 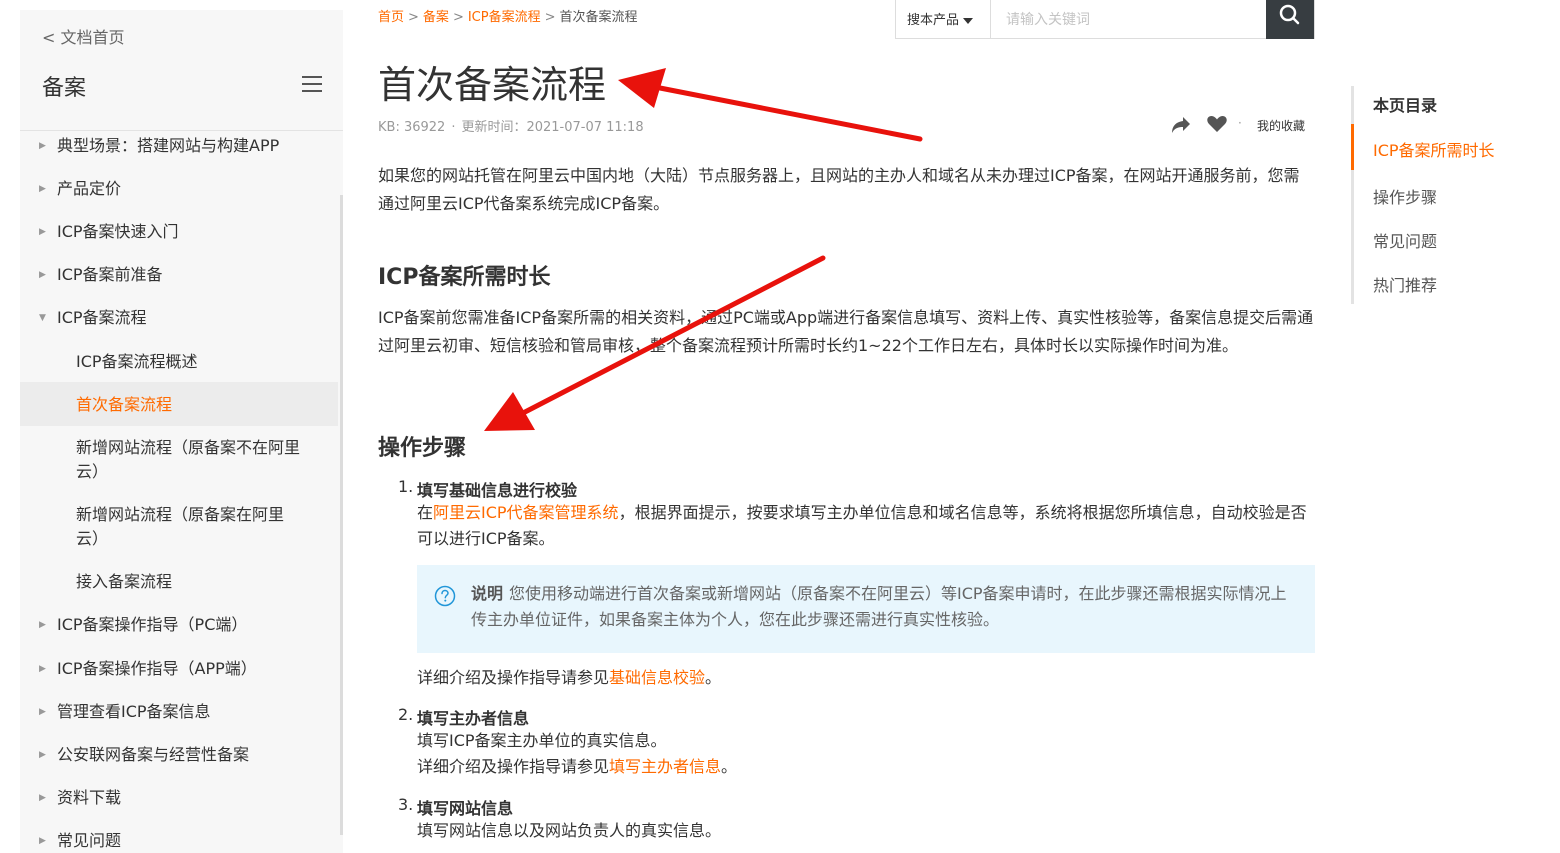 What do you see at coordinates (473, 718) in the screenshot?
I see `step-title: 填写主办者信息` at bounding box center [473, 718].